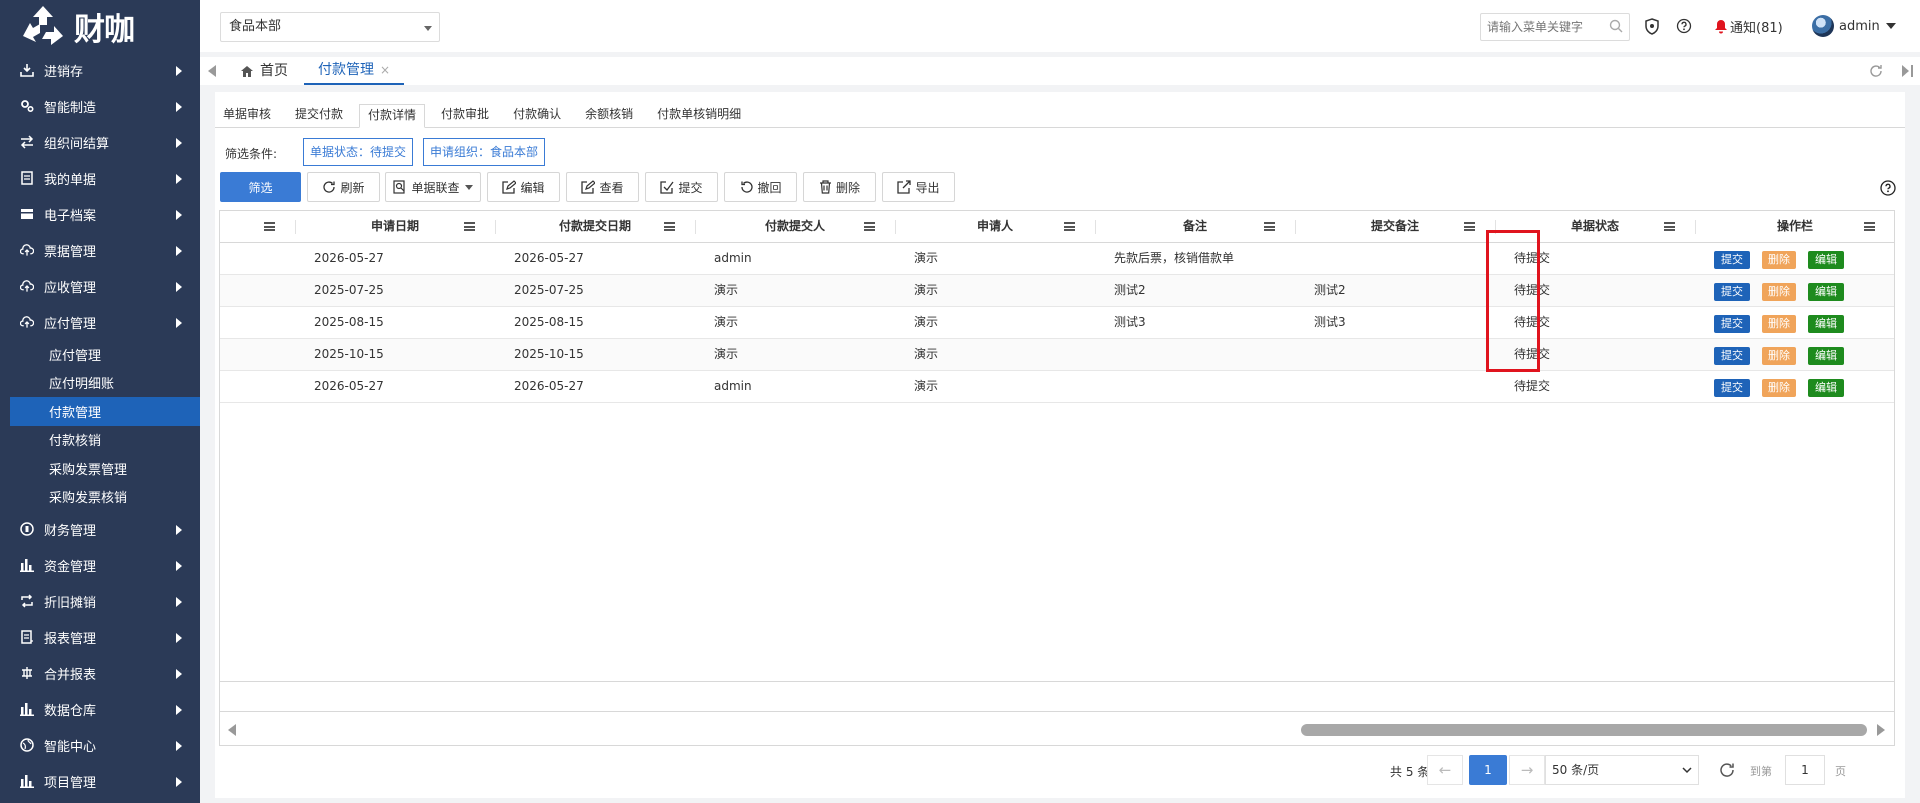 The width and height of the screenshot is (1920, 803). What do you see at coordinates (100, 70) in the screenshot?
I see `sidebar-item-inventory: 进销存` at bounding box center [100, 70].